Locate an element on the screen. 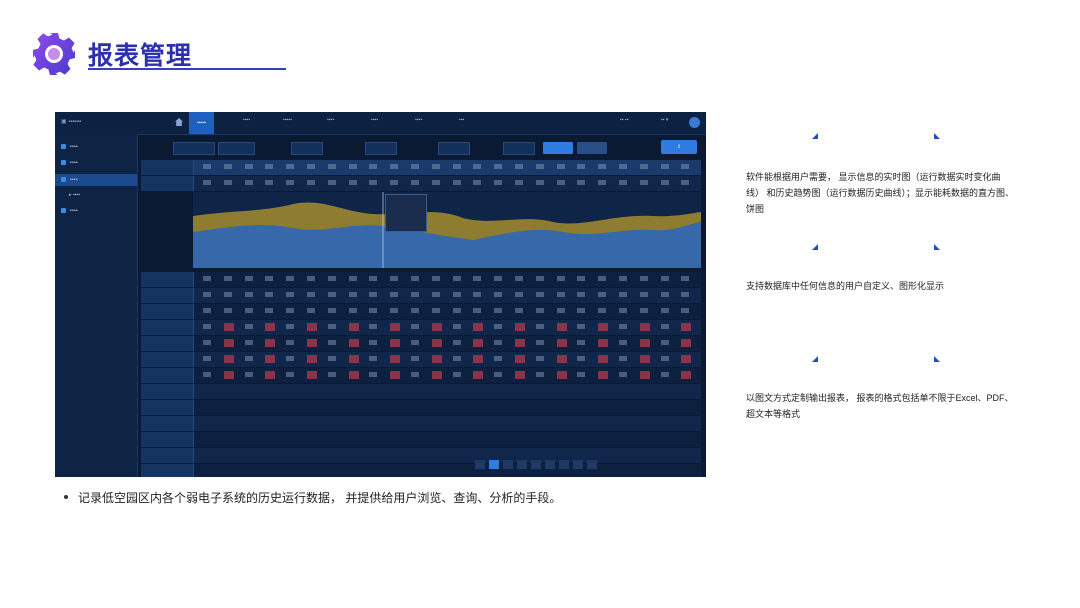 Image resolution: width=1080 pixels, height=608 pixels. bullet-dot is located at coordinates (66, 497).